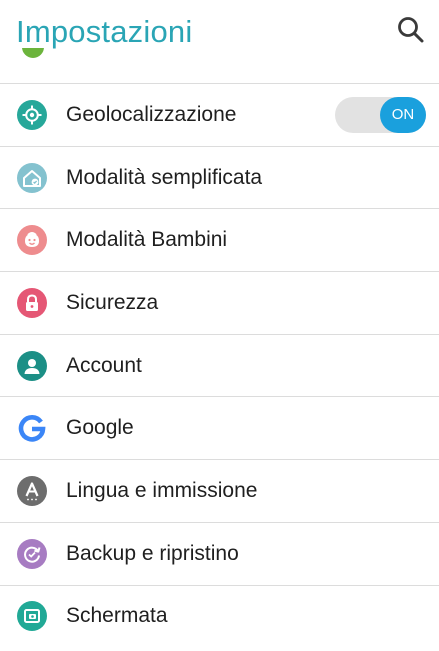 Image resolution: width=439 pixels, height=651 pixels. Describe the element at coordinates (403, 114) in the screenshot. I see `toggle-state-label: ON` at that location.